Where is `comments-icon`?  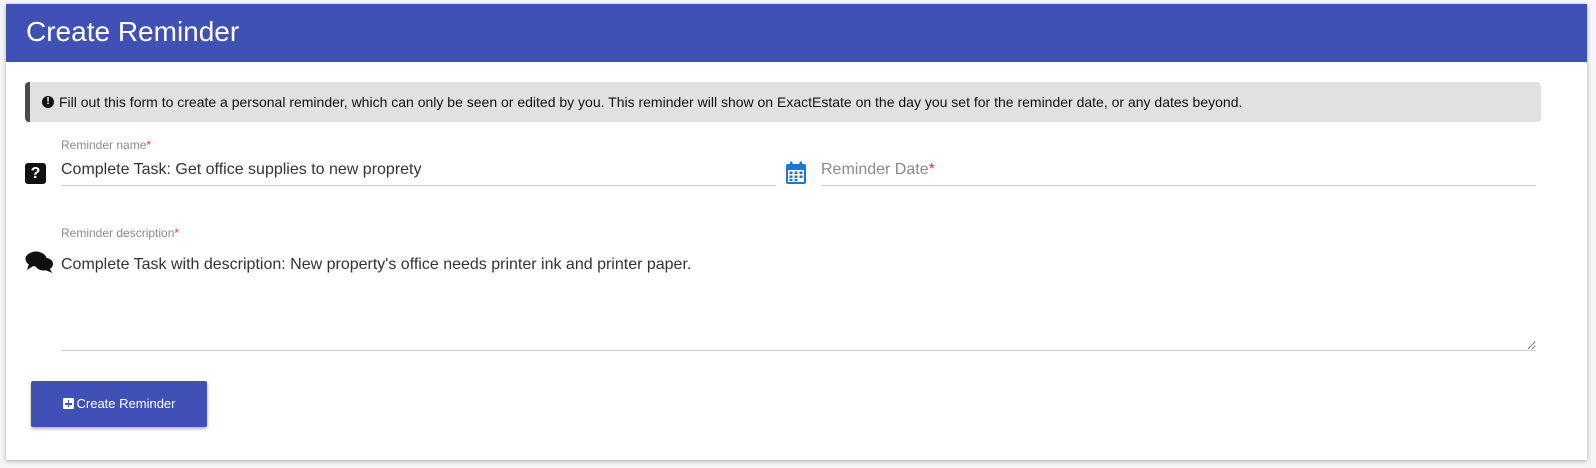 comments-icon is located at coordinates (39, 262).